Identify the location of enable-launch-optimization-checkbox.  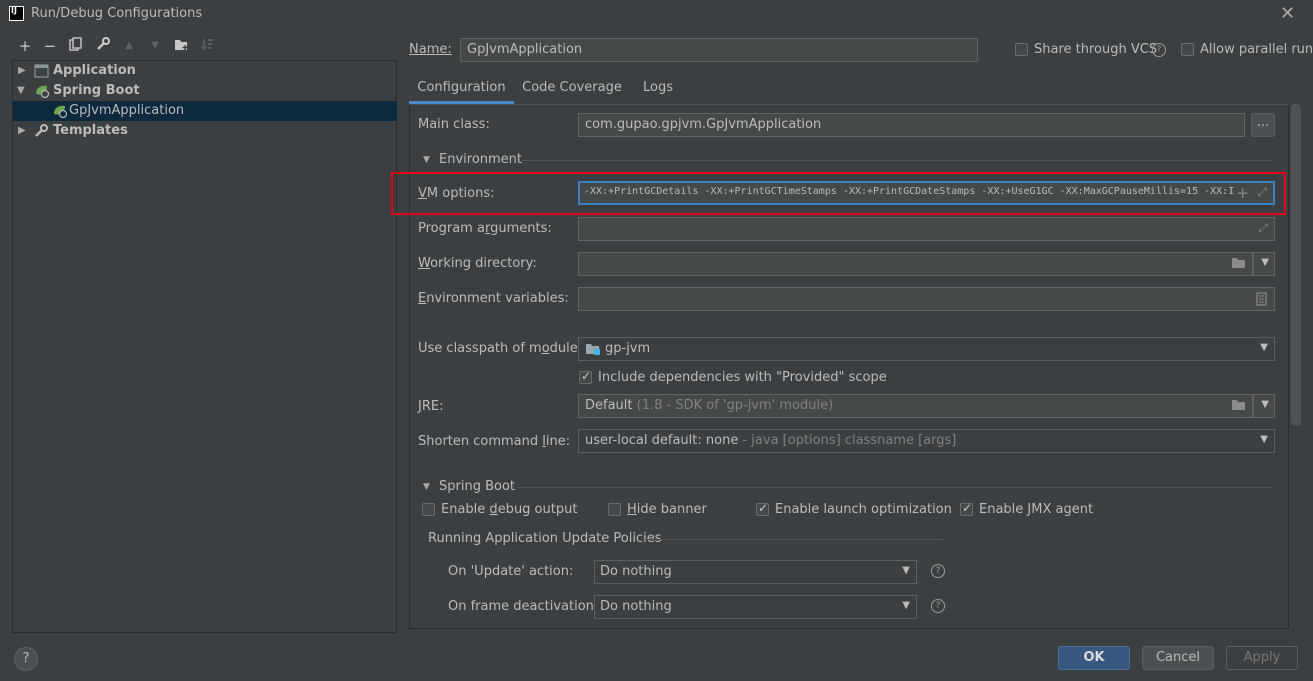
(762, 508).